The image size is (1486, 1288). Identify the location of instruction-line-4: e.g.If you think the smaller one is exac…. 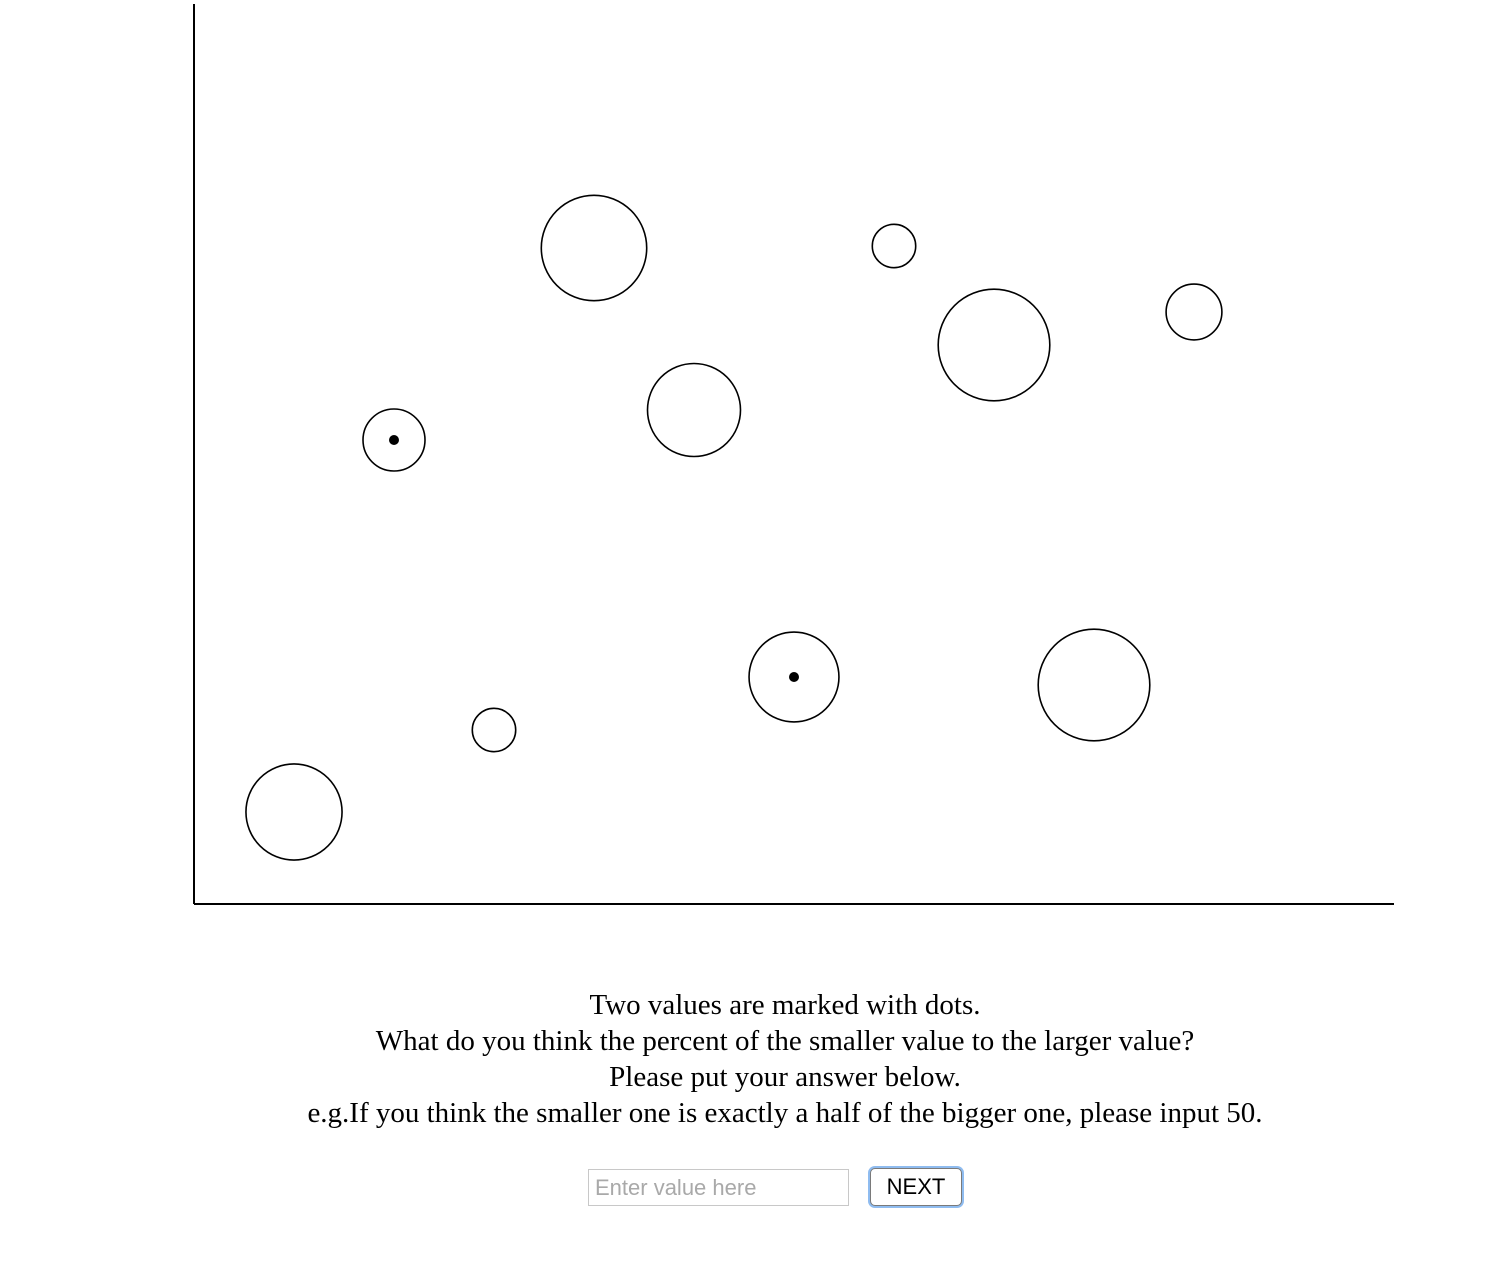
(785, 1113).